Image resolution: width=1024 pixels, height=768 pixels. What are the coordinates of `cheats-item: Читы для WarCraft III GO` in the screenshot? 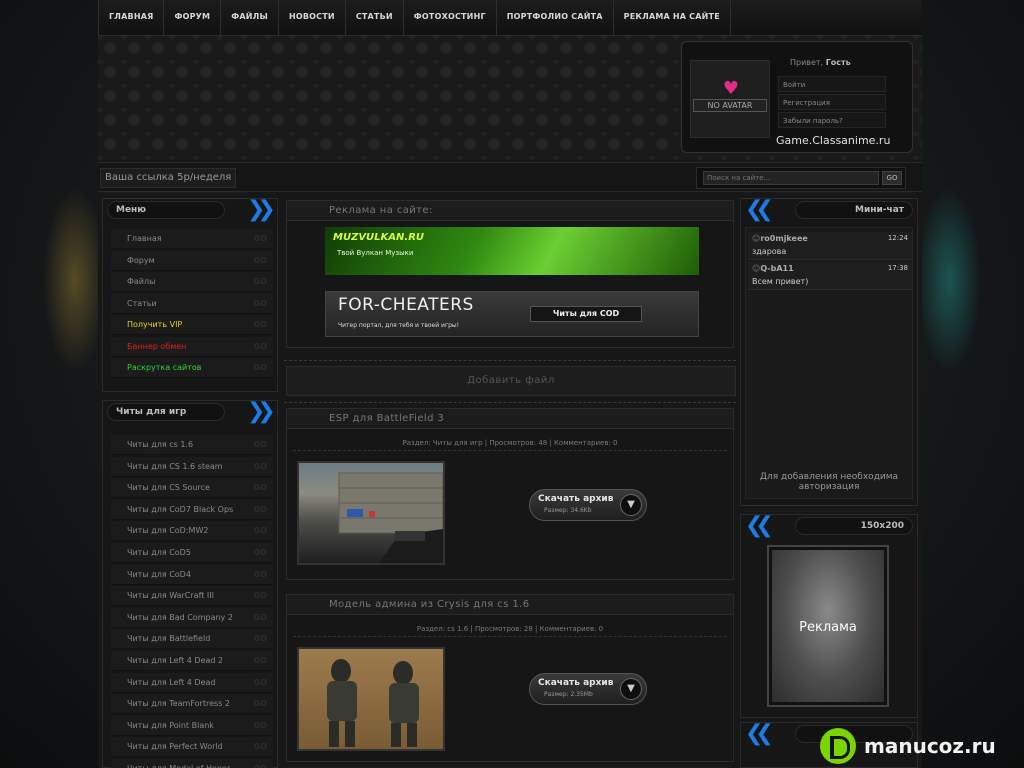 It's located at (192, 596).